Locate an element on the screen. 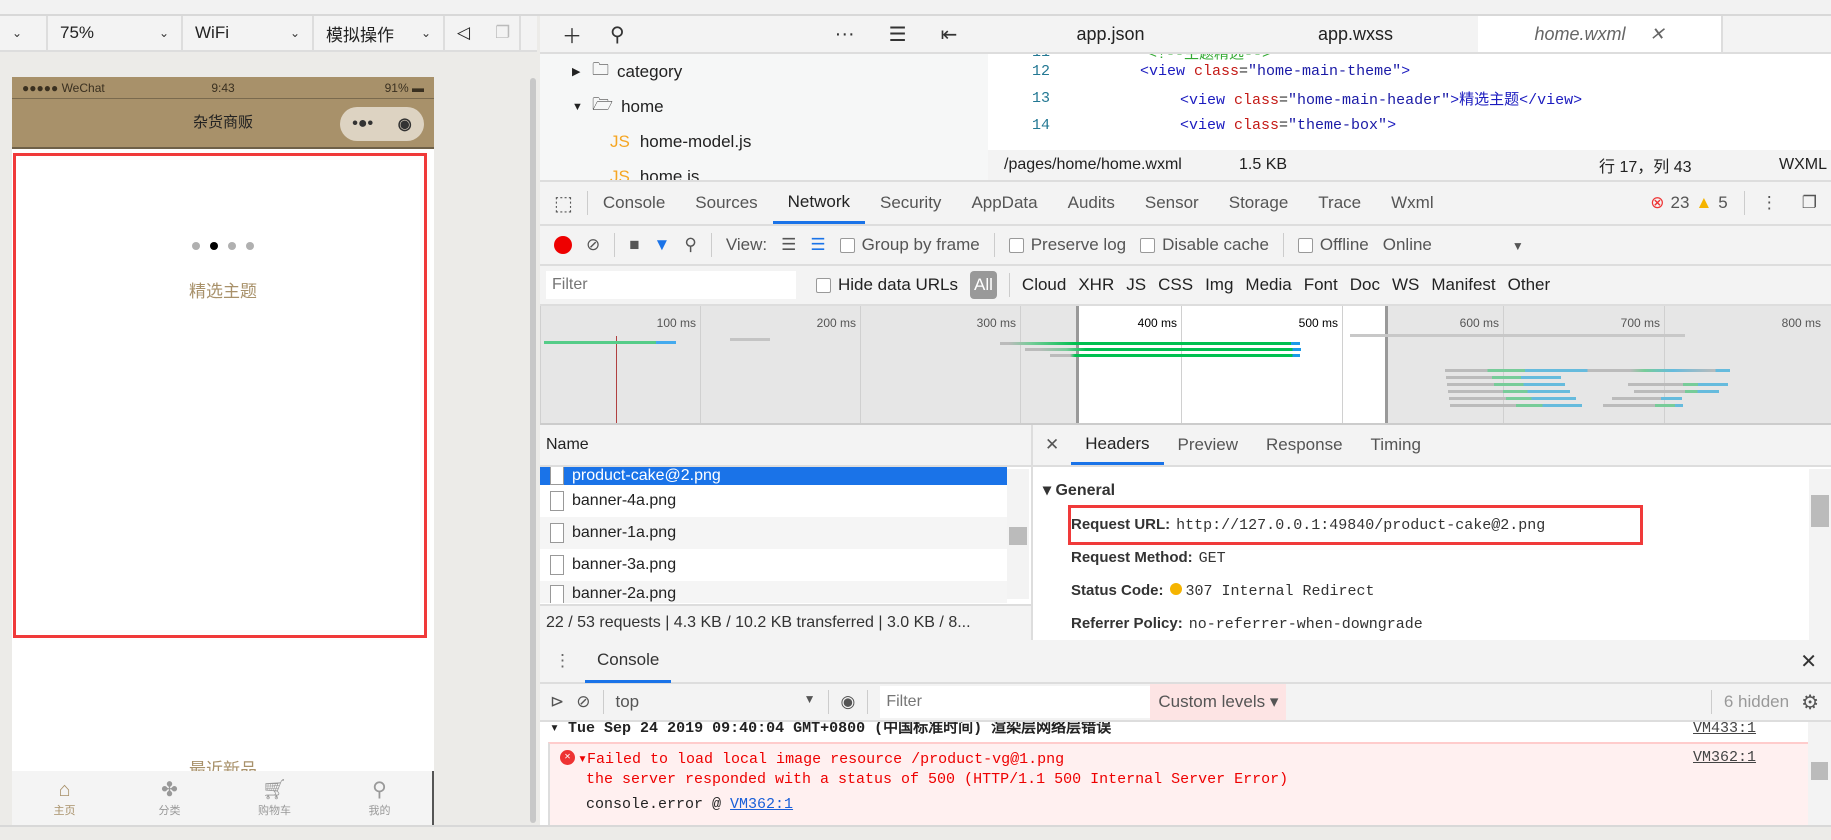 This screenshot has width=1831, height=840. tab-app-wxss: app.wxss is located at coordinates (1355, 34).